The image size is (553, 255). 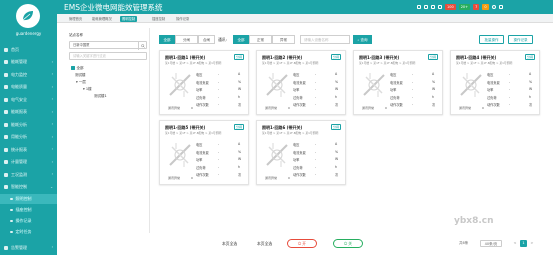 I want to click on sidebar-subitem-1: 插座控制, so click(x=28, y=210).